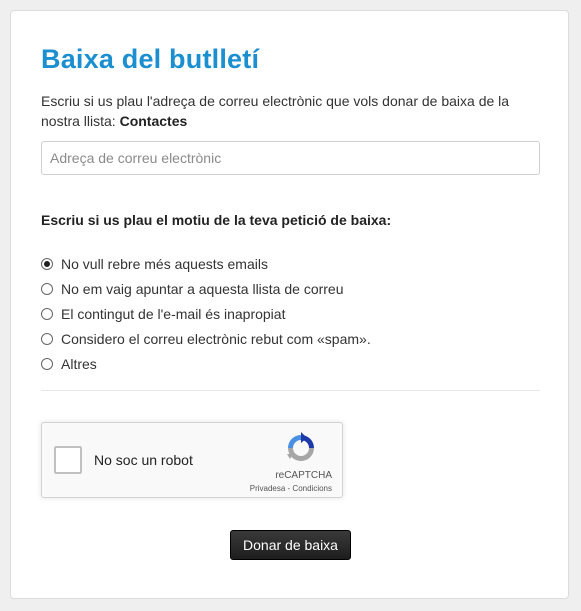 The width and height of the screenshot is (581, 611). Describe the element at coordinates (206, 363) in the screenshot. I see `reason-option: Altres` at that location.